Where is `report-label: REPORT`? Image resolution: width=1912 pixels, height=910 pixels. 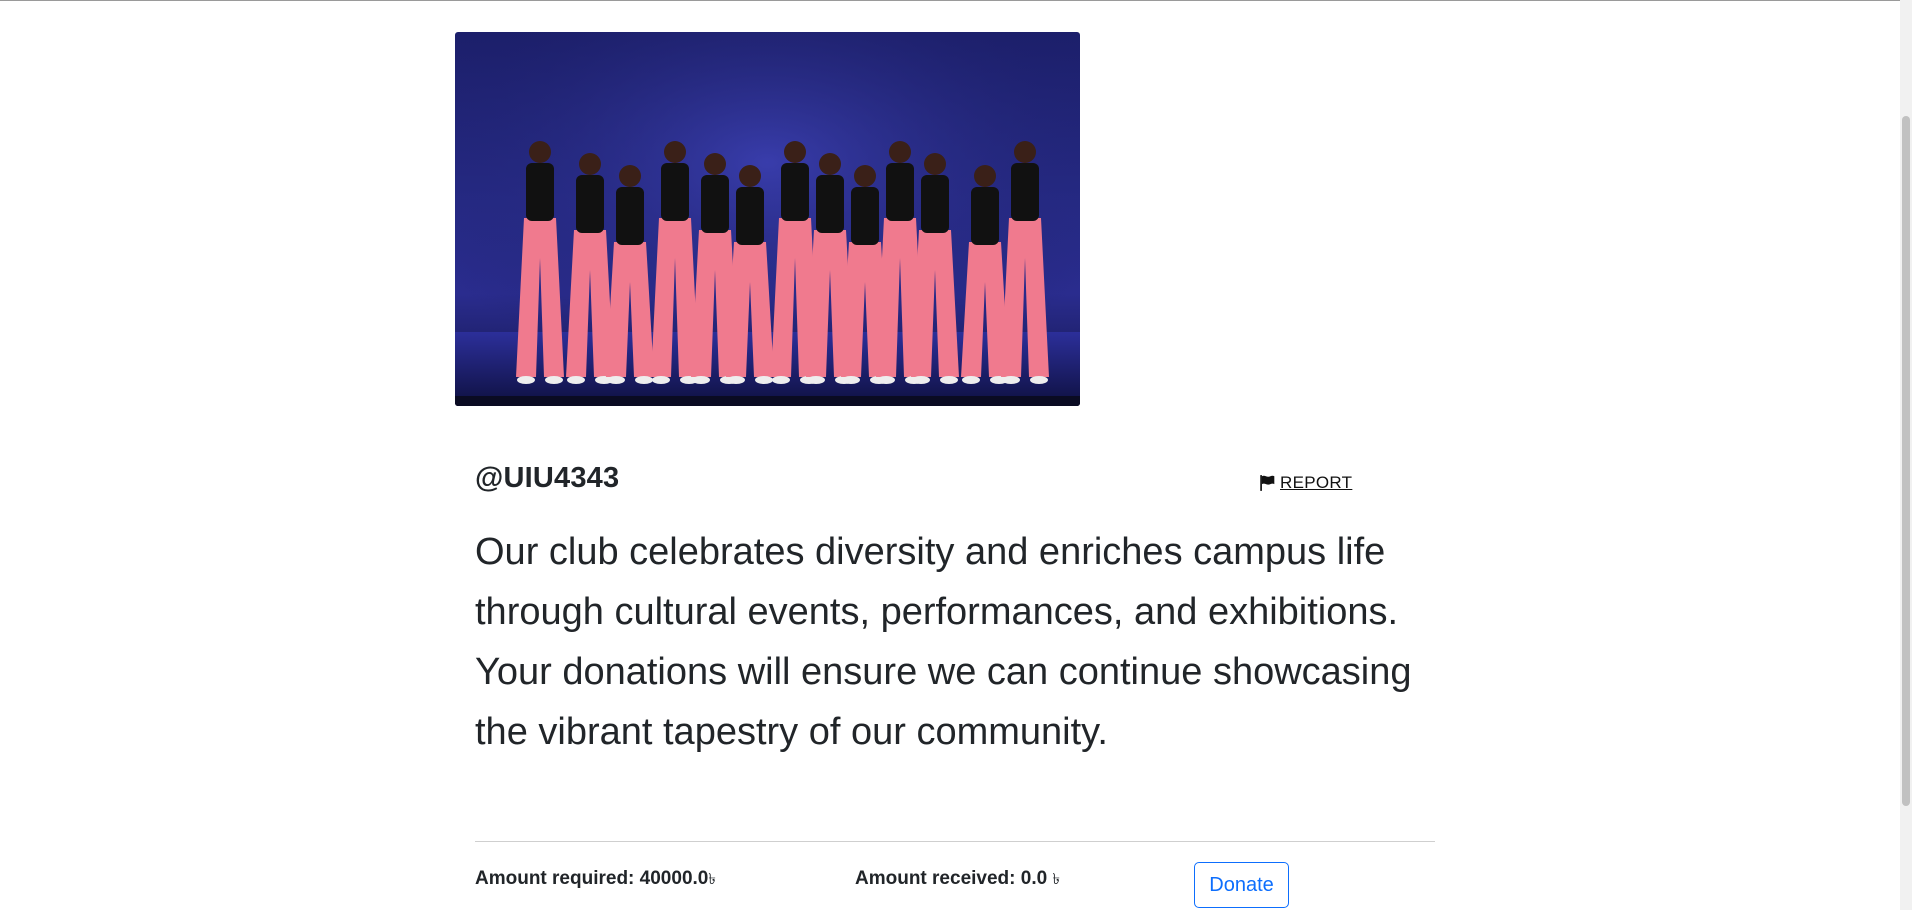
report-label: REPORT is located at coordinates (1316, 482).